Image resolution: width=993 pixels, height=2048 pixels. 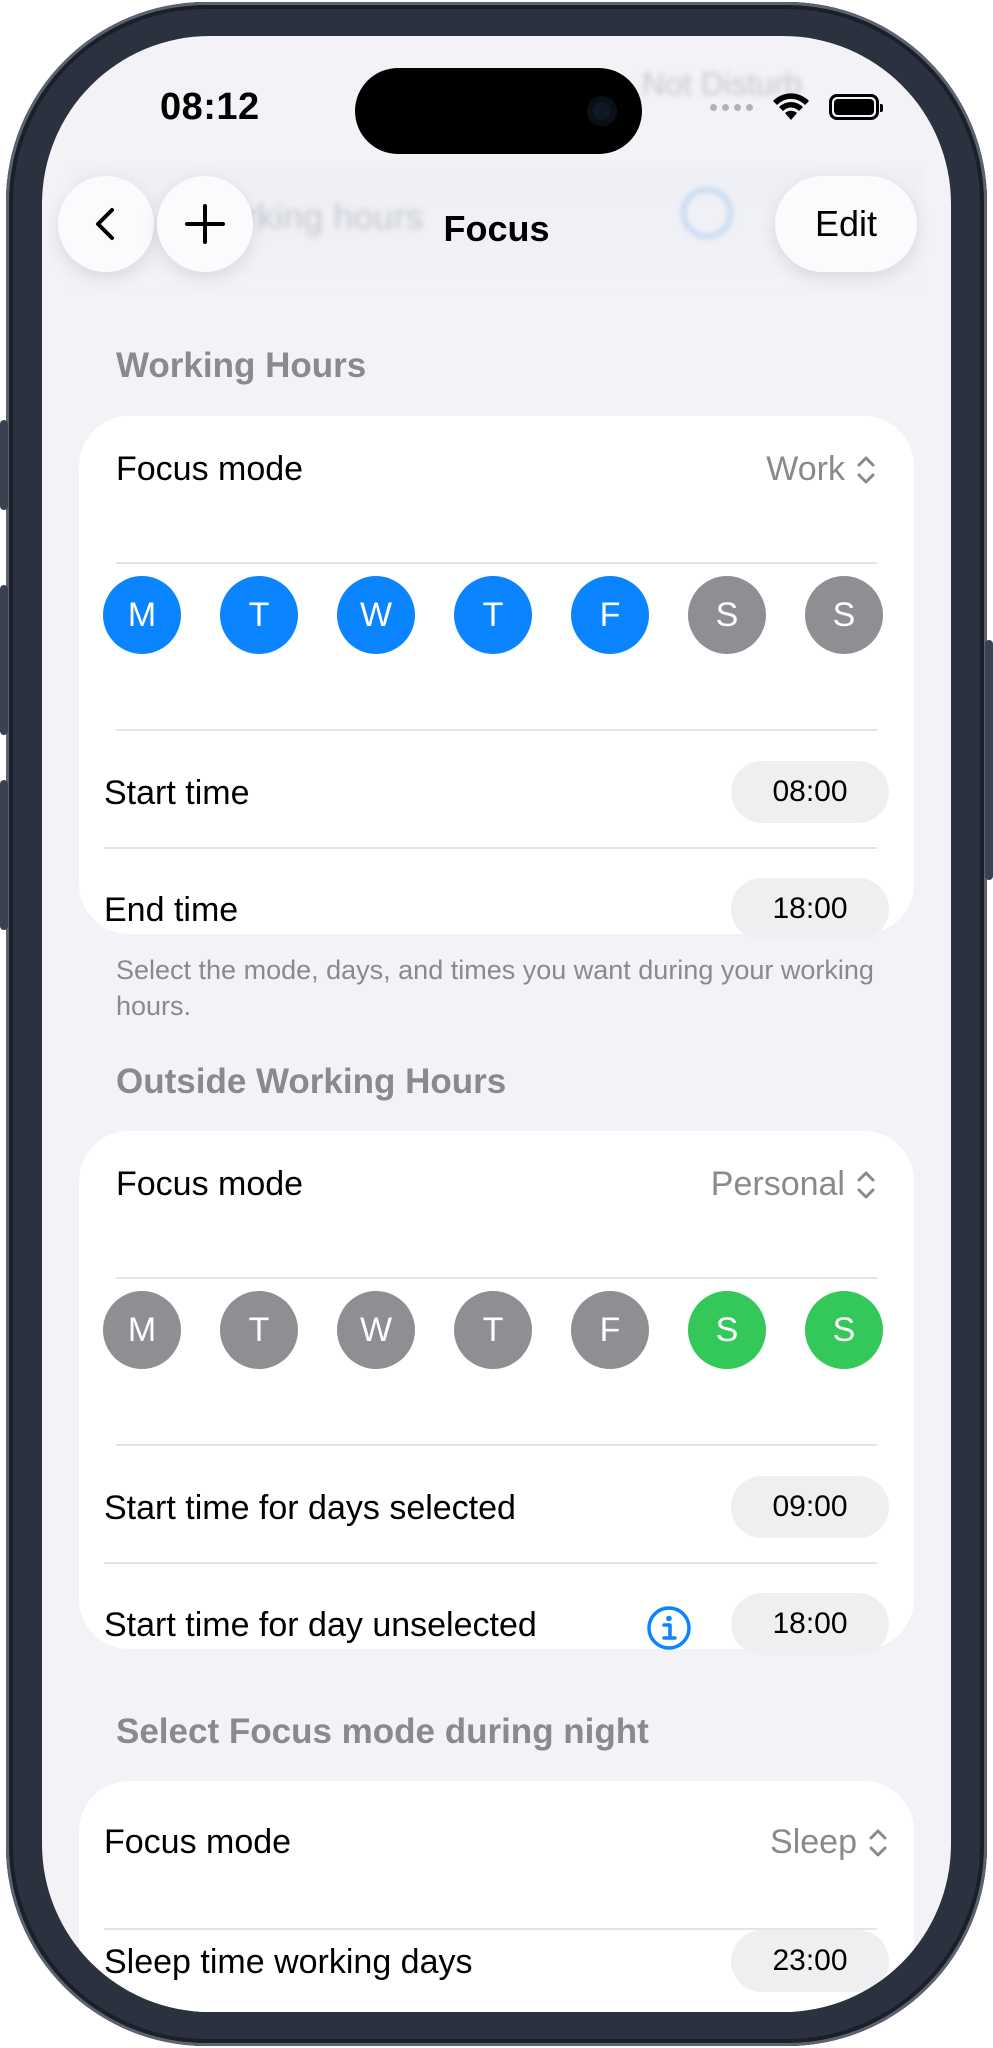 I want to click on focus-mode-picker: Sleep, so click(x=829, y=1842).